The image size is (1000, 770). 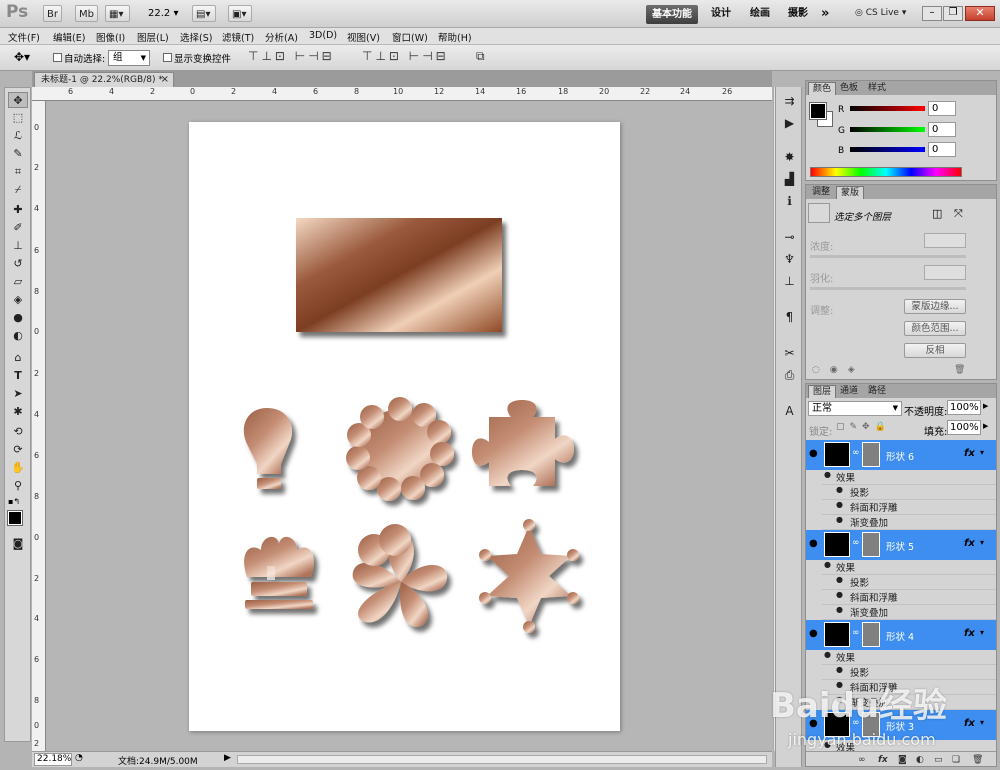 What do you see at coordinates (405, 56) in the screenshot?
I see `distribute-buttons: ⊤⊥⊡ ⊢⊣⊟` at bounding box center [405, 56].